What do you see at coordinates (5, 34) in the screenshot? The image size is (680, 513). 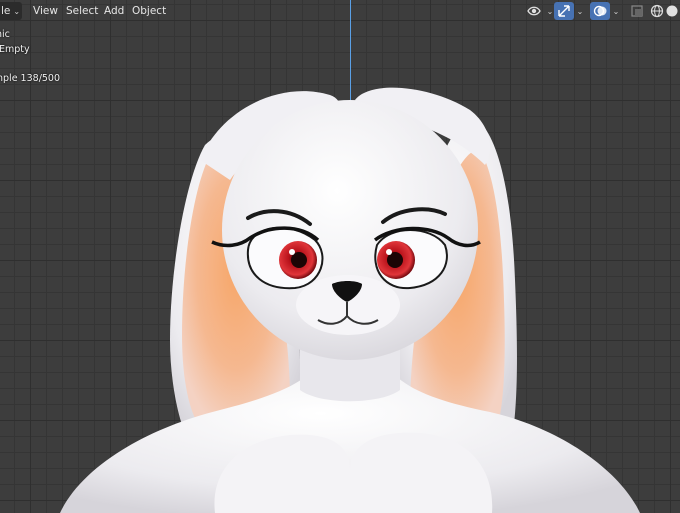 I see `render-engine-label: hic` at bounding box center [5, 34].